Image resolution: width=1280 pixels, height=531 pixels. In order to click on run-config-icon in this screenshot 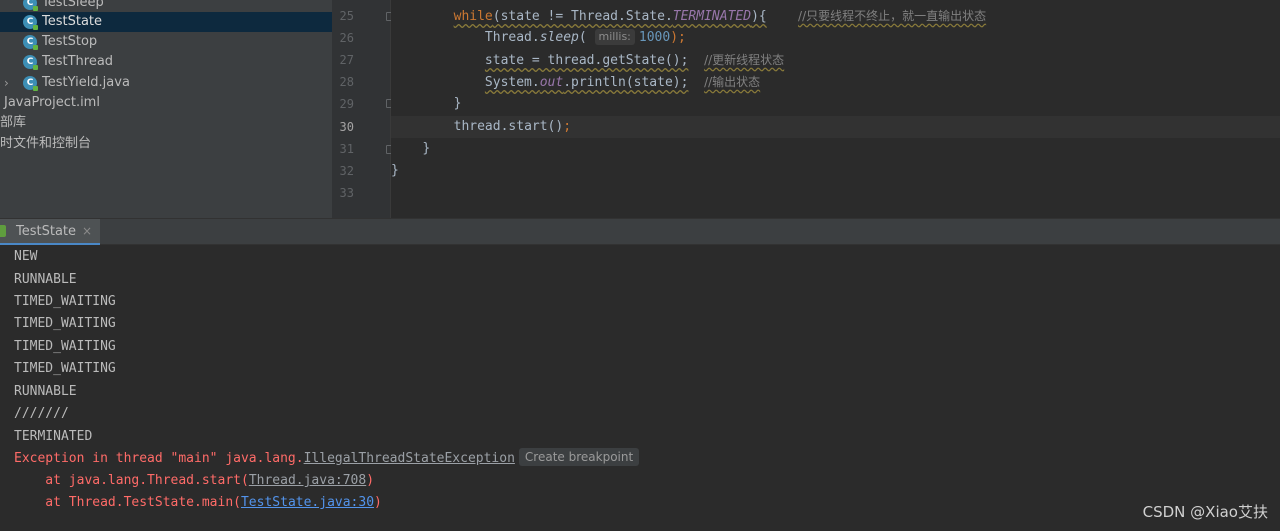, I will do `click(3, 231)`.